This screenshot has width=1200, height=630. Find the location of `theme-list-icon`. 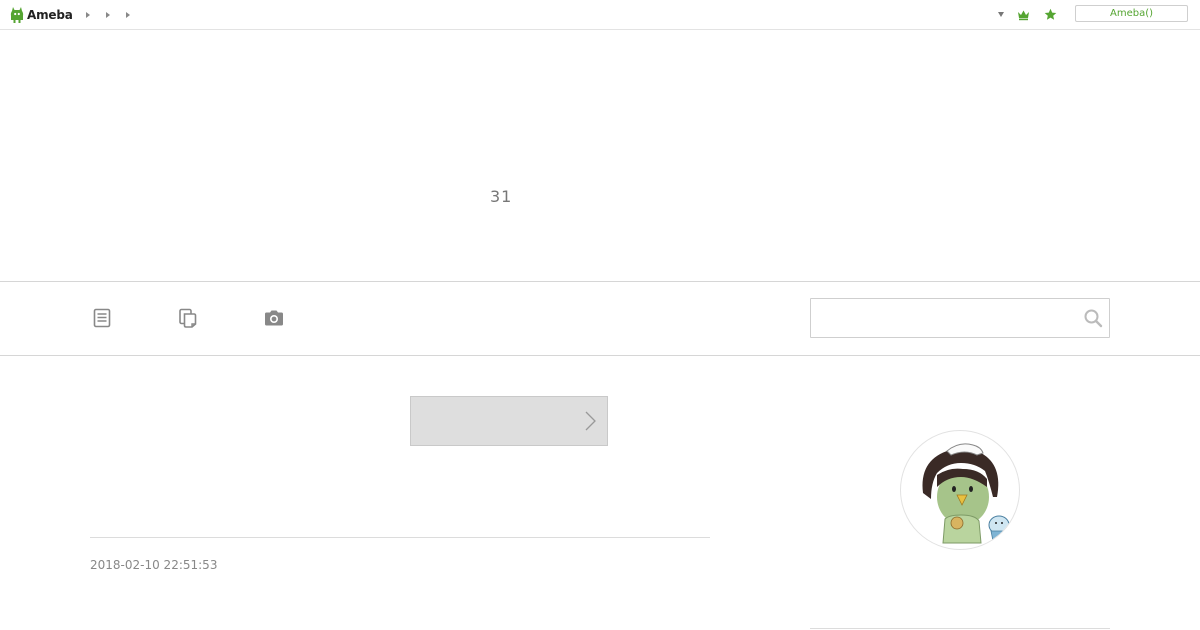

theme-list-icon is located at coordinates (188, 318).